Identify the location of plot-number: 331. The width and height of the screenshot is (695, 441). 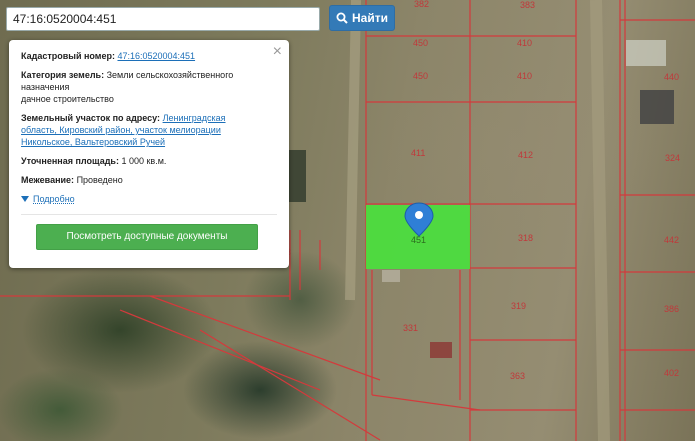
(410, 328).